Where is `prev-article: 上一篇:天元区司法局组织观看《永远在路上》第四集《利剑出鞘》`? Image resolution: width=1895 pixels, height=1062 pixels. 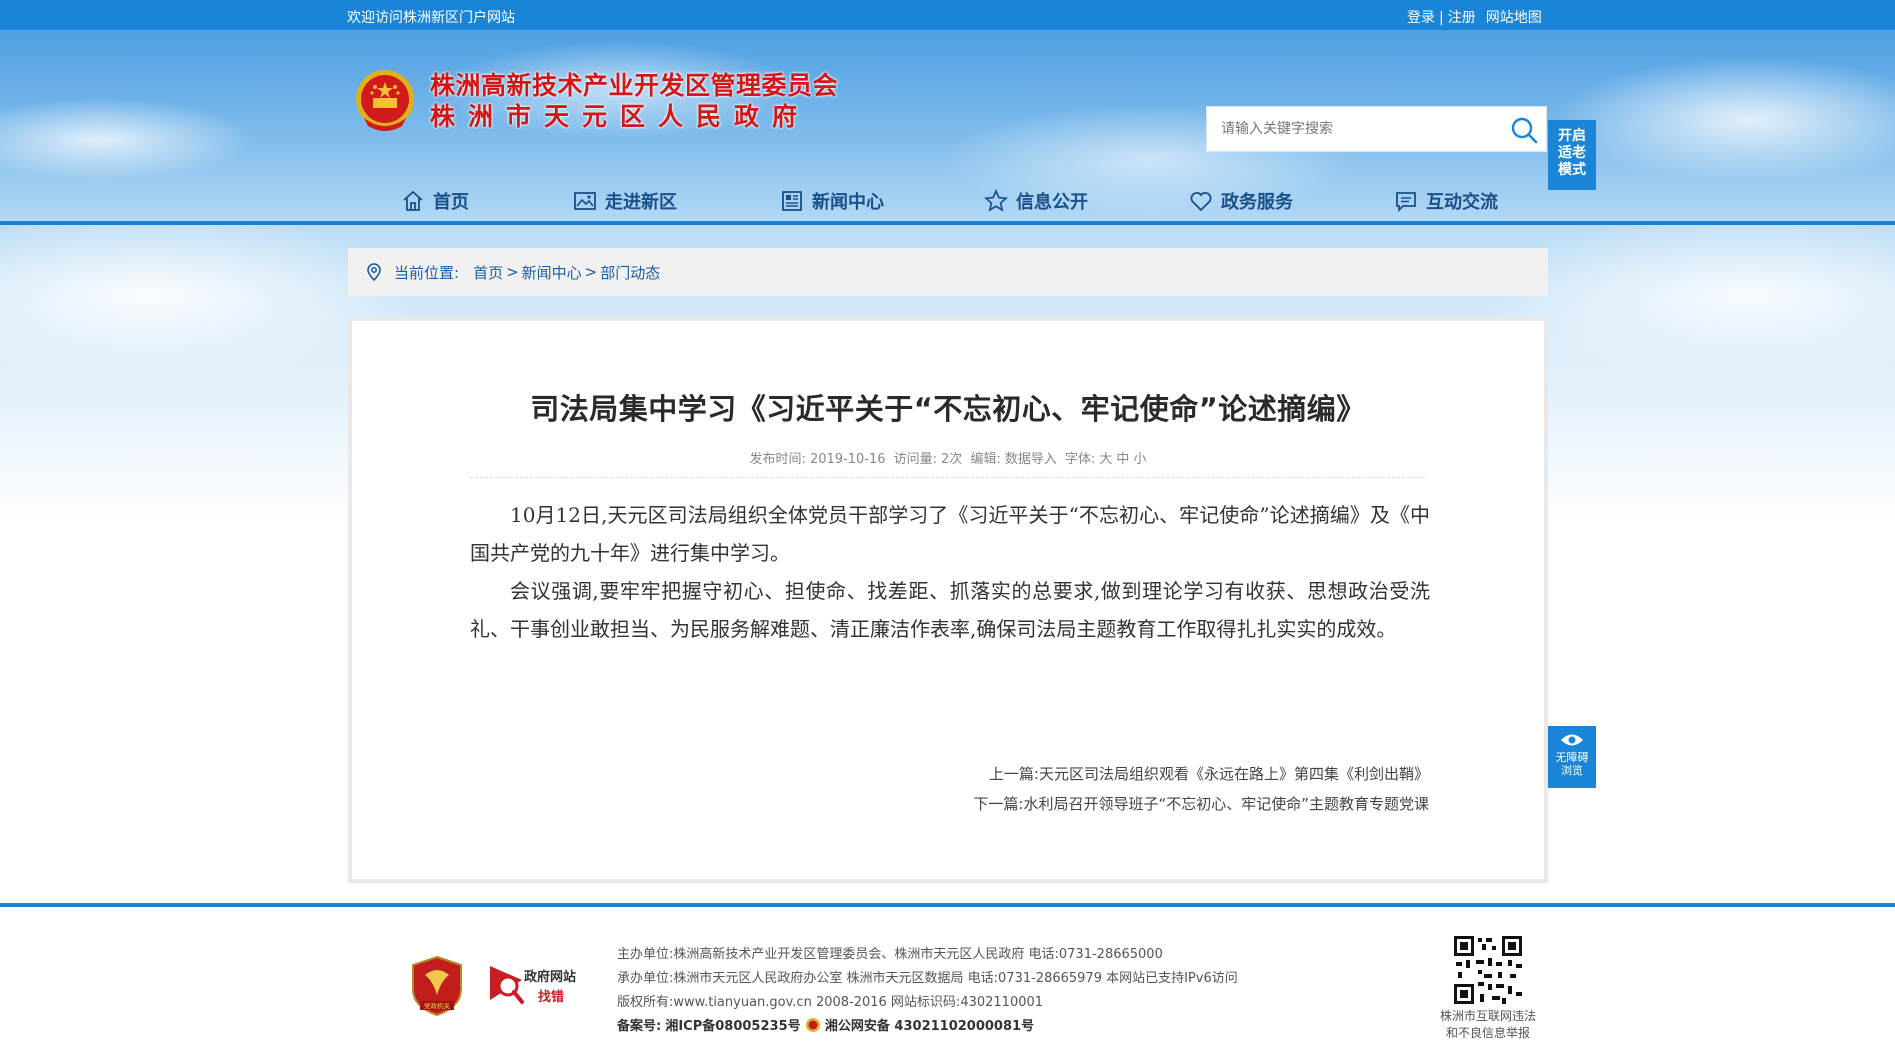
prev-article: 上一篇:天元区司法局组织观看《永远在路上》第四集《利剑出鞘》 is located at coordinates (1201, 774).